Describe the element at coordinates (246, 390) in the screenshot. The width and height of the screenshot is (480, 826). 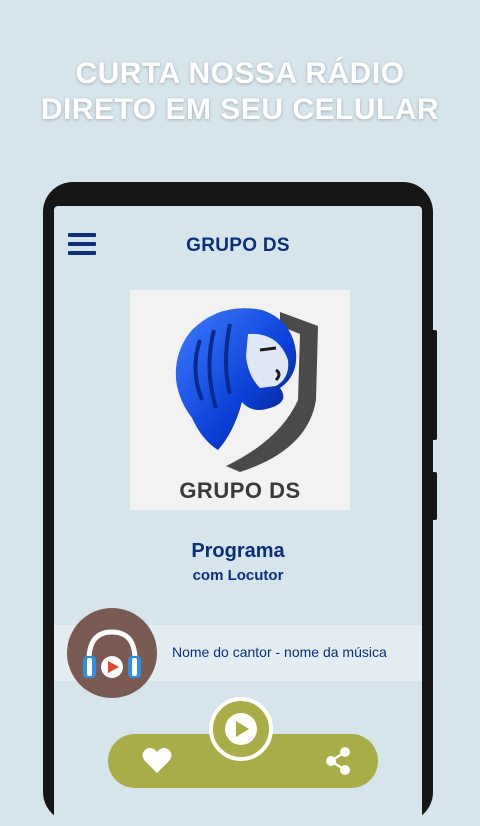
I see `lion-shield-icon` at that location.